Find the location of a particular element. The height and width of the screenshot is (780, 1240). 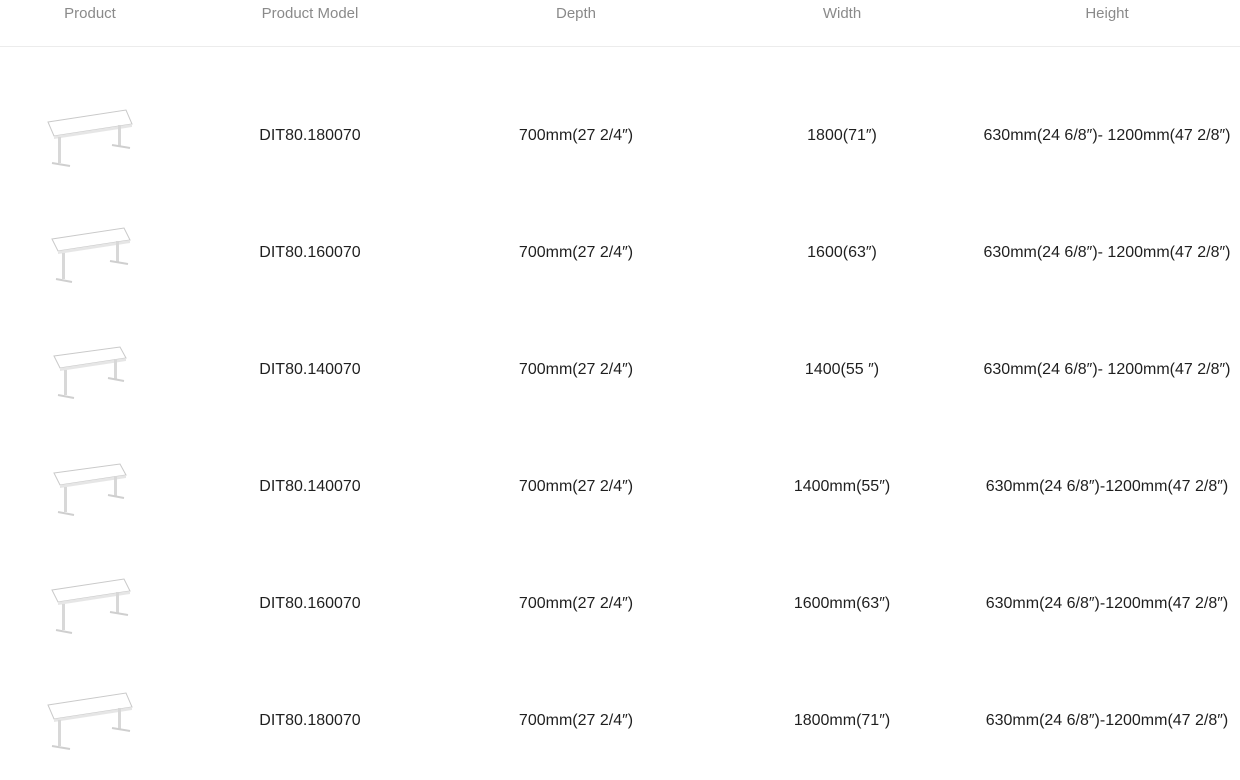

column-header-height: Height is located at coordinates (1107, 13).